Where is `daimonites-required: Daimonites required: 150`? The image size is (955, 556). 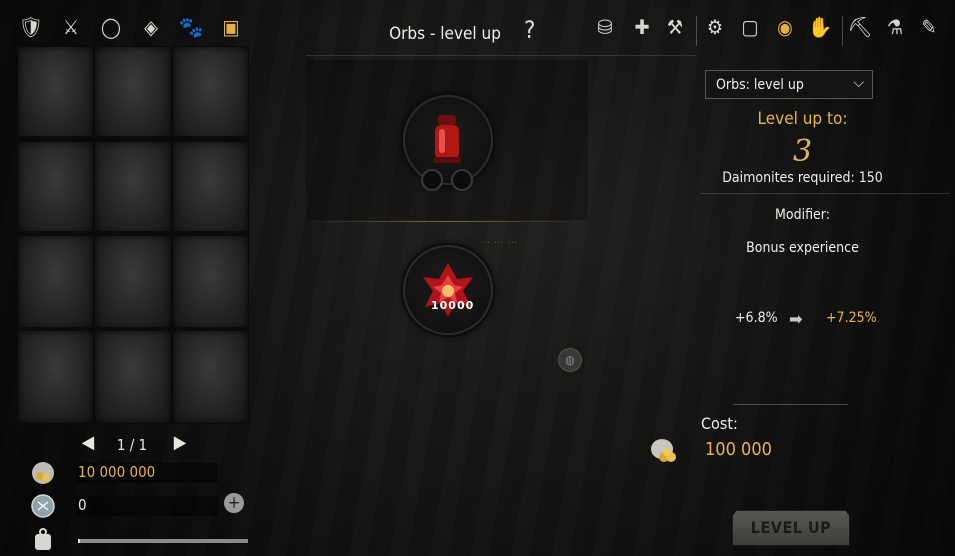
daimonites-required: Daimonites required: 150 is located at coordinates (802, 178).